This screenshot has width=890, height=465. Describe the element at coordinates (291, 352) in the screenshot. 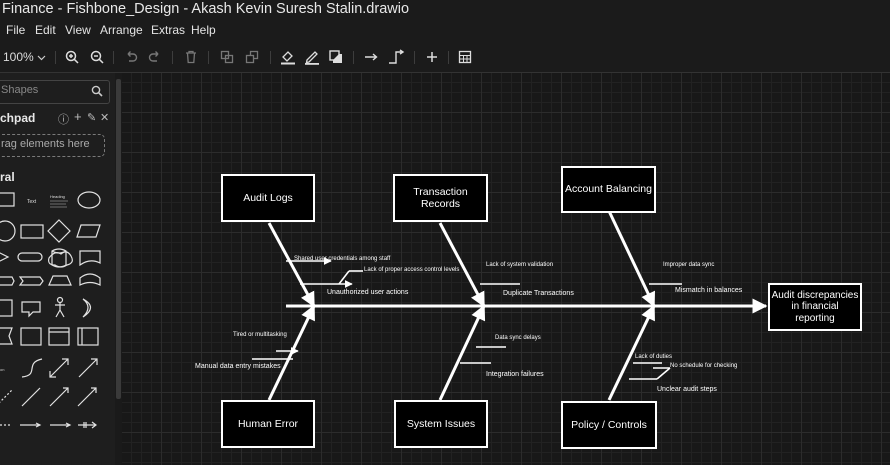

I see `bone-human-error` at that location.